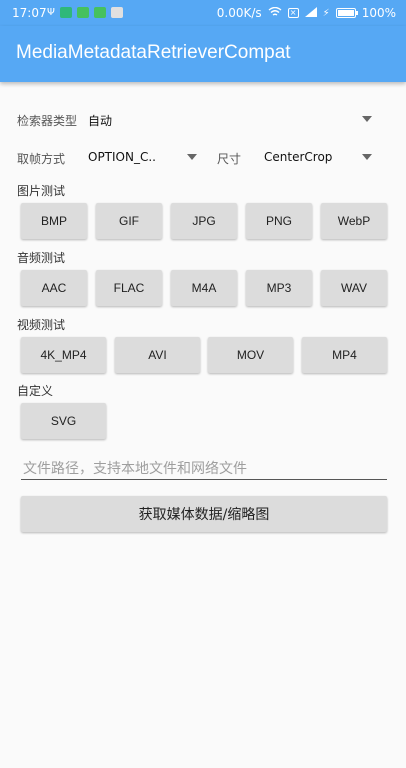  I want to click on battery-percent: 100%, so click(378, 13).